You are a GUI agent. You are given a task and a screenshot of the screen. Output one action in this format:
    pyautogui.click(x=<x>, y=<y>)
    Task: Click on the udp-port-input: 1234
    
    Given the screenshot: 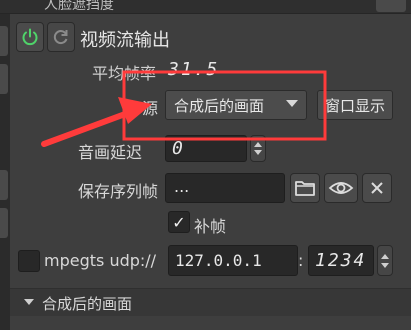 What is the action you would take?
    pyautogui.click(x=341, y=260)
    